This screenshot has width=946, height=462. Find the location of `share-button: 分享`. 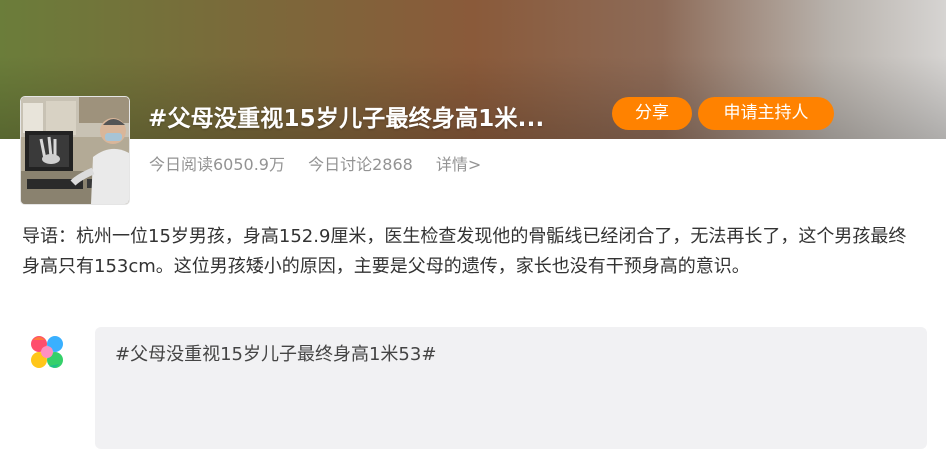

share-button: 分享 is located at coordinates (652, 113).